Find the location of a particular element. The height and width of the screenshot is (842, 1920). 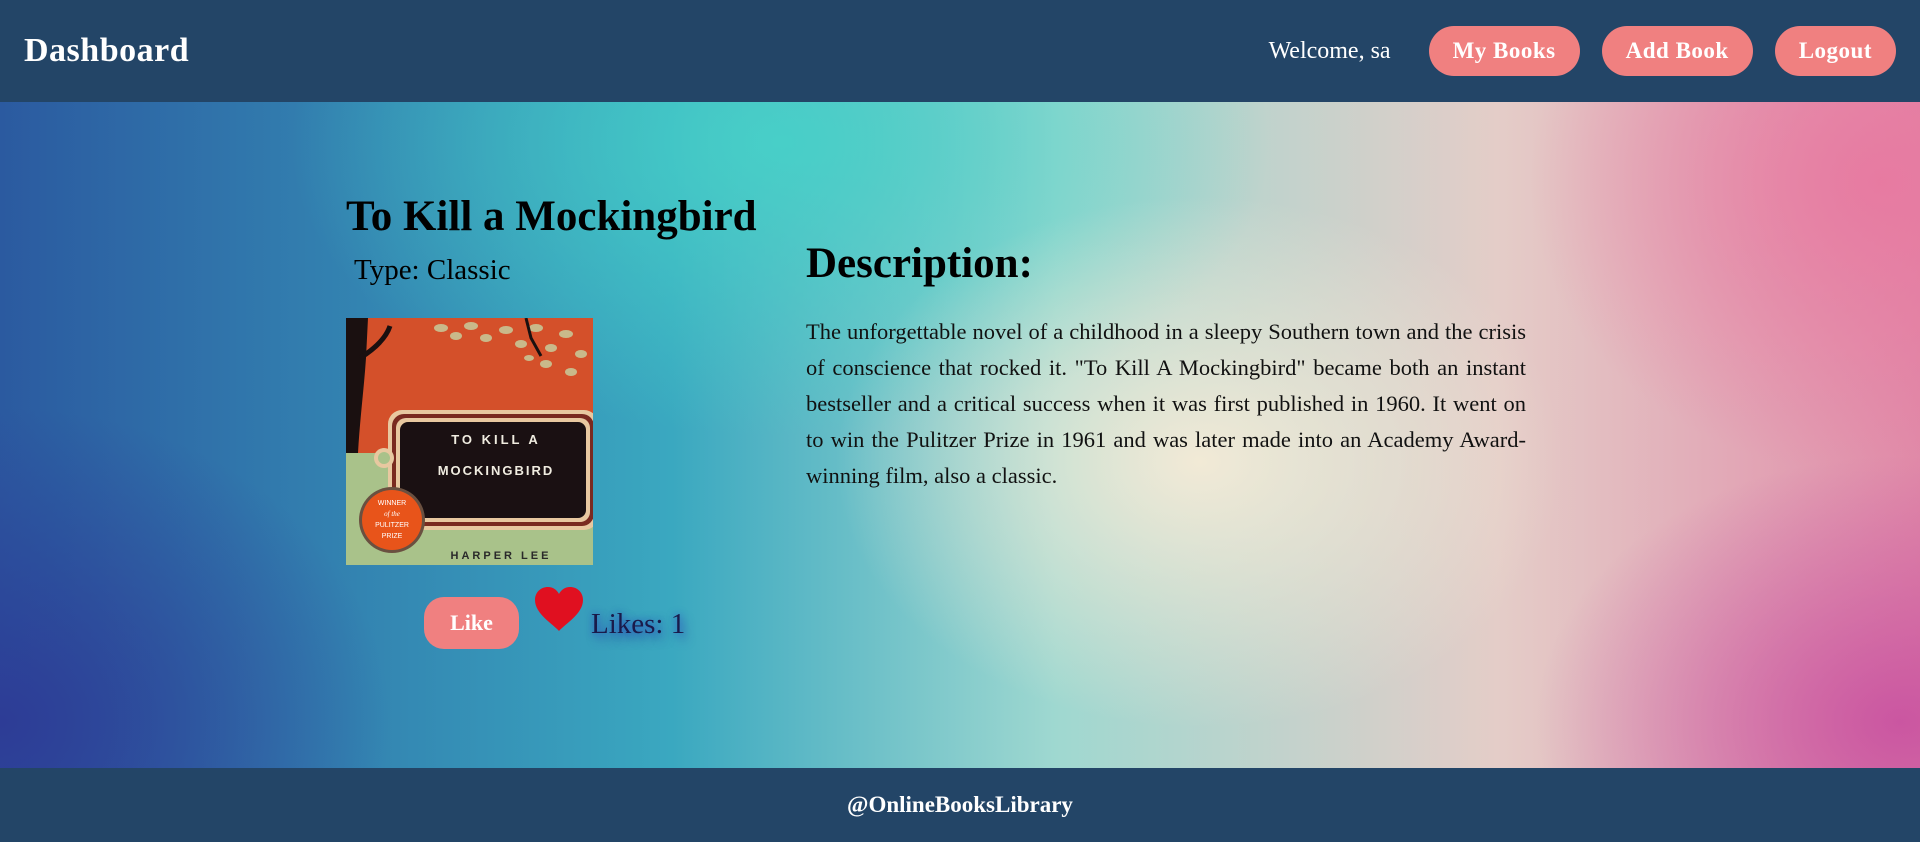

heart-icon is located at coordinates (559, 611).